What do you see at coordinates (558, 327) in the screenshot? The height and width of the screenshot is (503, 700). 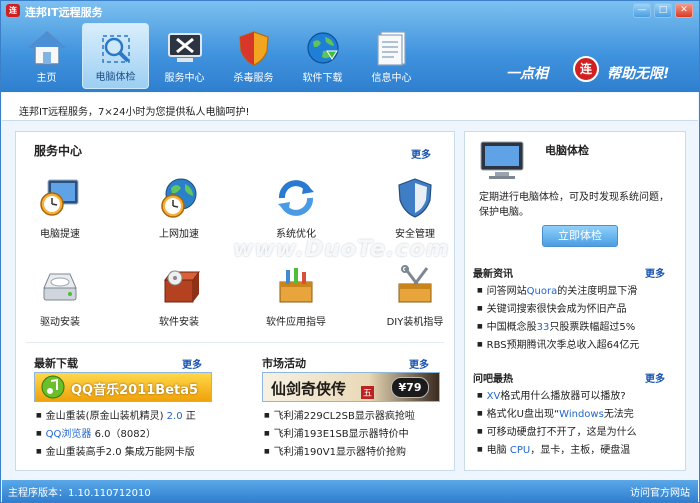 I see `list-item: 中国概念股33只股票跌幅超过5%` at bounding box center [558, 327].